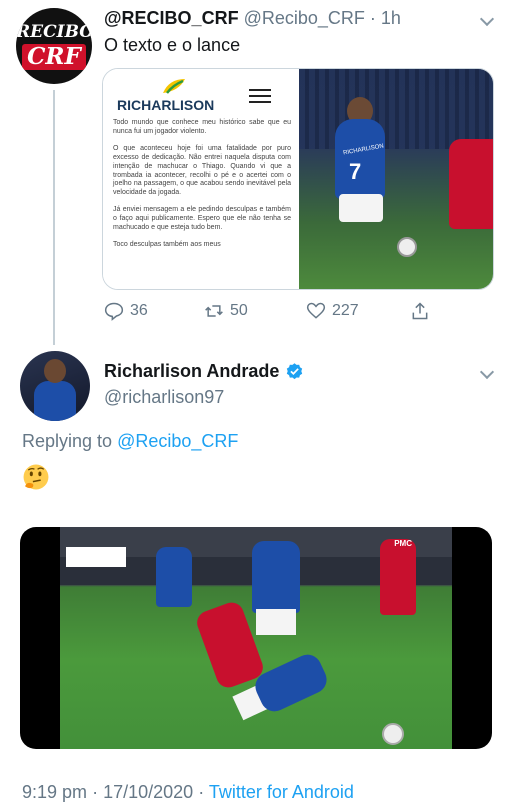  What do you see at coordinates (167, 244) in the screenshot?
I see `statement-paragraph: Toco desculpas também aos meus` at bounding box center [167, 244].